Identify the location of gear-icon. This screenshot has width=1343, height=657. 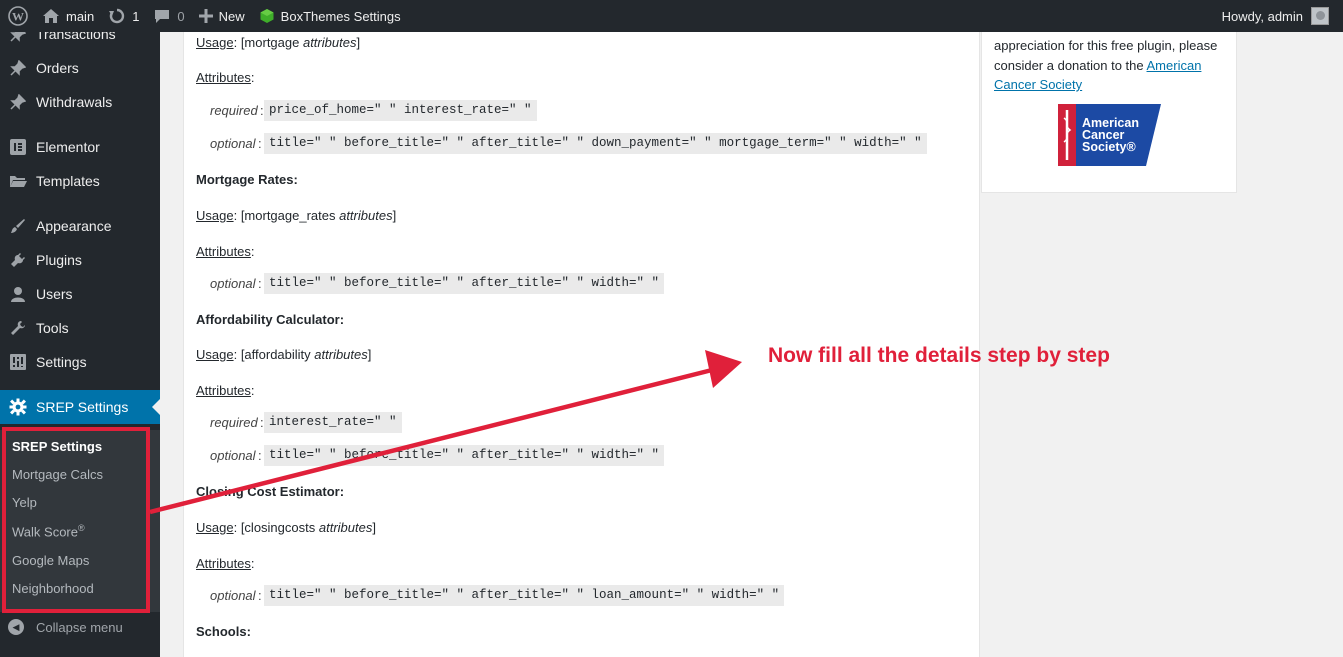
(18, 407).